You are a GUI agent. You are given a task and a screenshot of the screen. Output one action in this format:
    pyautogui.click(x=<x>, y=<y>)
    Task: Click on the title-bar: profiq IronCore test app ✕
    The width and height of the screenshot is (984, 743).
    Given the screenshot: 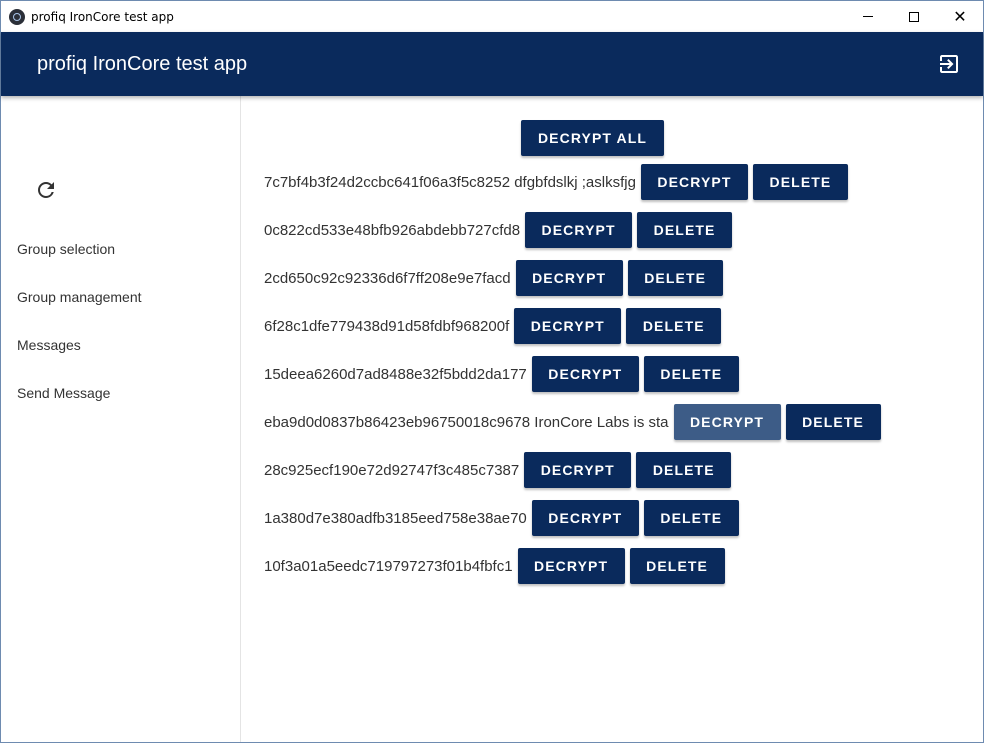 What is the action you would take?
    pyautogui.click(x=492, y=16)
    